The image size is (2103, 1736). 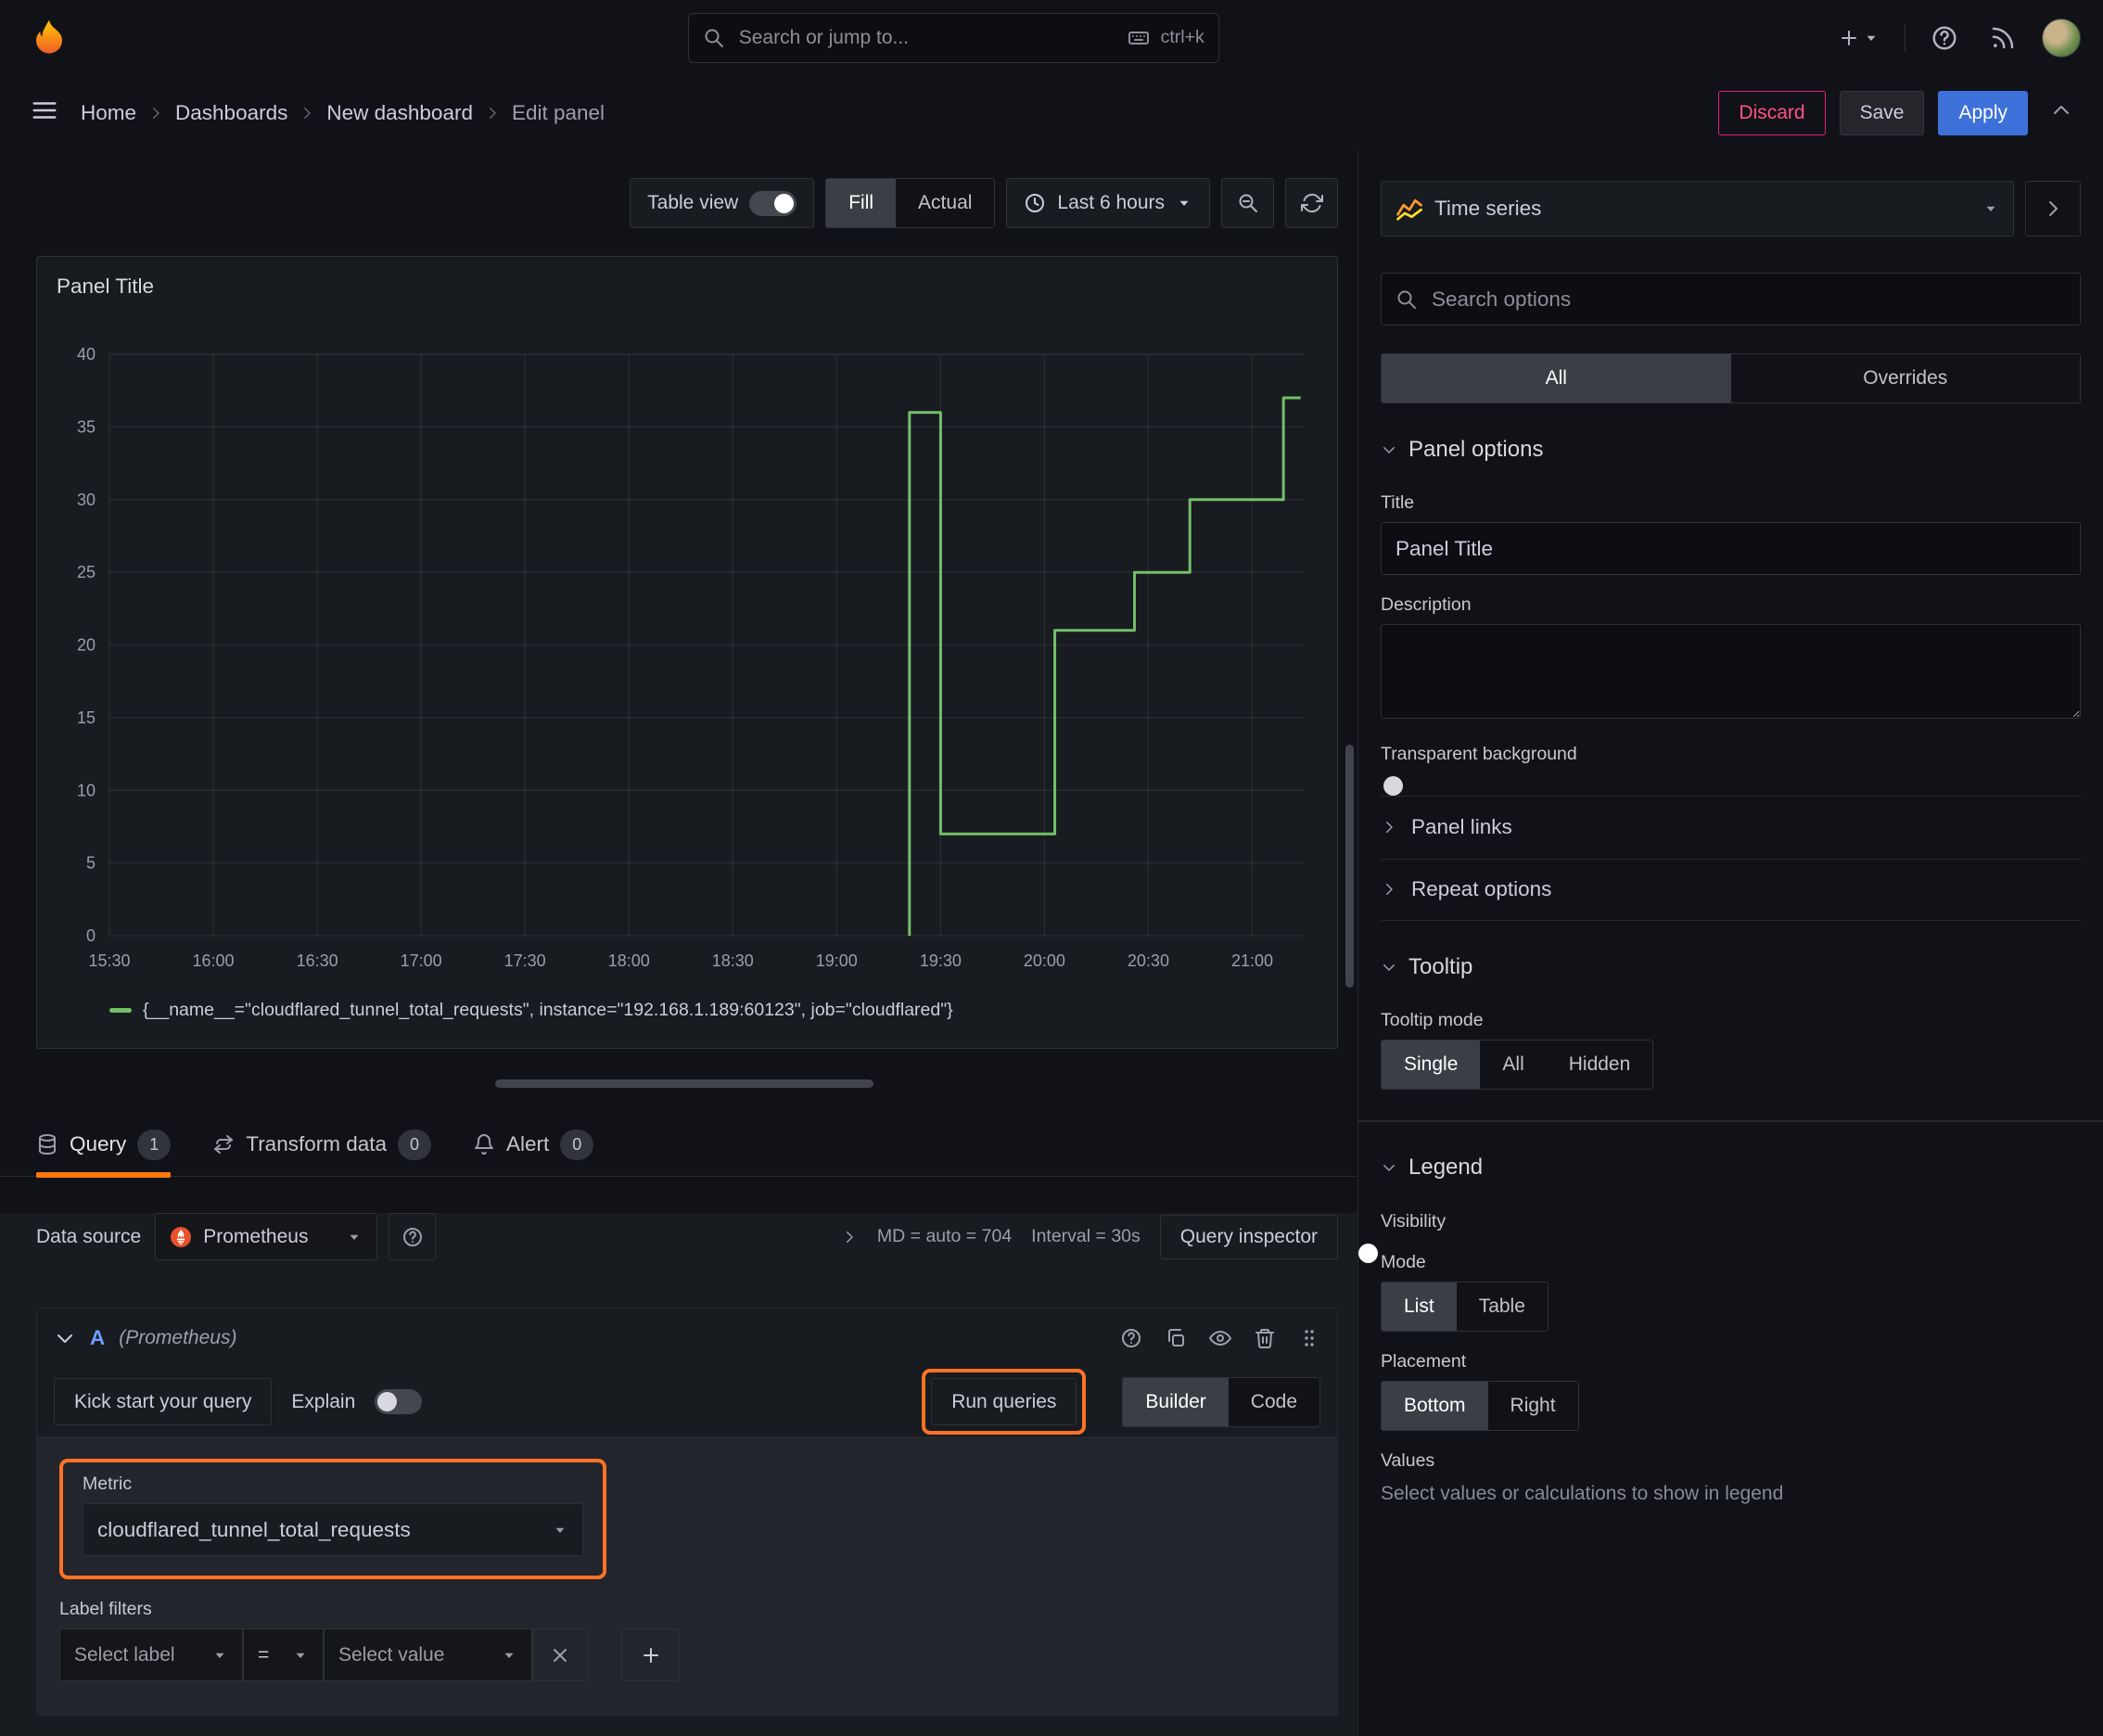 I want to click on legend-table-option: Table, so click(x=1502, y=1307).